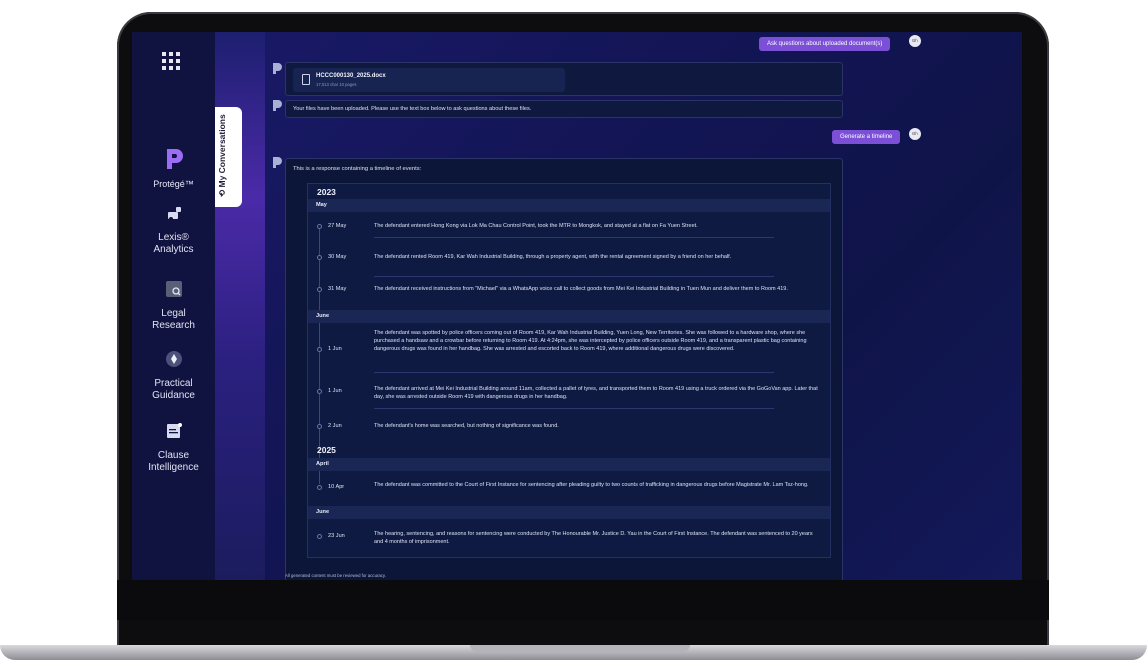  What do you see at coordinates (228, 157) in the screenshot?
I see `my-conversations-tab: ⟲ My Conversations` at bounding box center [228, 157].